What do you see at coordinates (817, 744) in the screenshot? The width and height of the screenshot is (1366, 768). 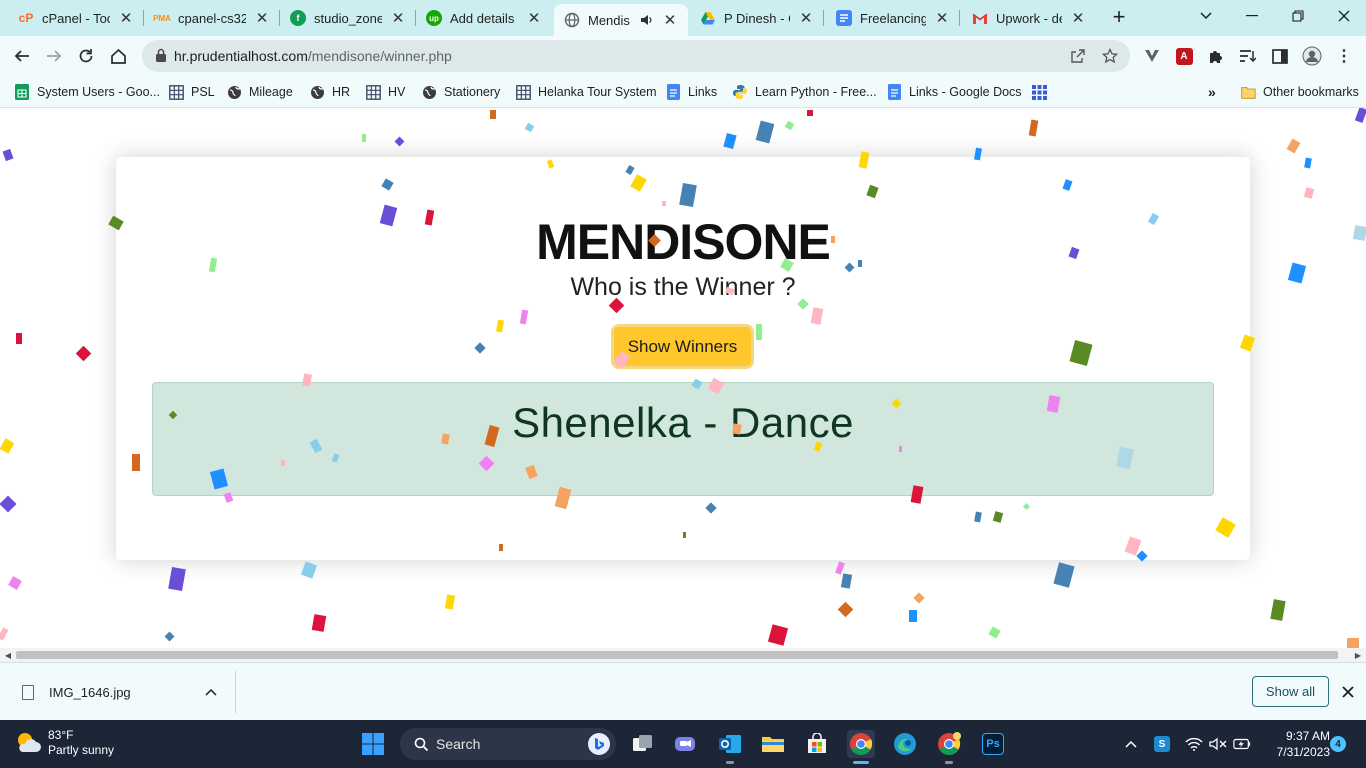 I see `microsoft-store-icon` at bounding box center [817, 744].